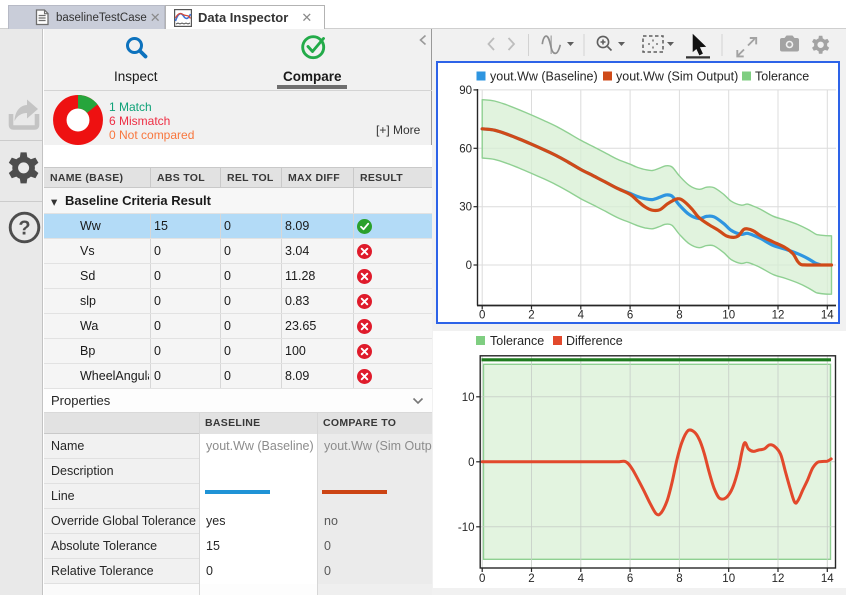 The image size is (846, 595). What do you see at coordinates (594, 341) in the screenshot?
I see `svg-text: Difference` at bounding box center [594, 341].